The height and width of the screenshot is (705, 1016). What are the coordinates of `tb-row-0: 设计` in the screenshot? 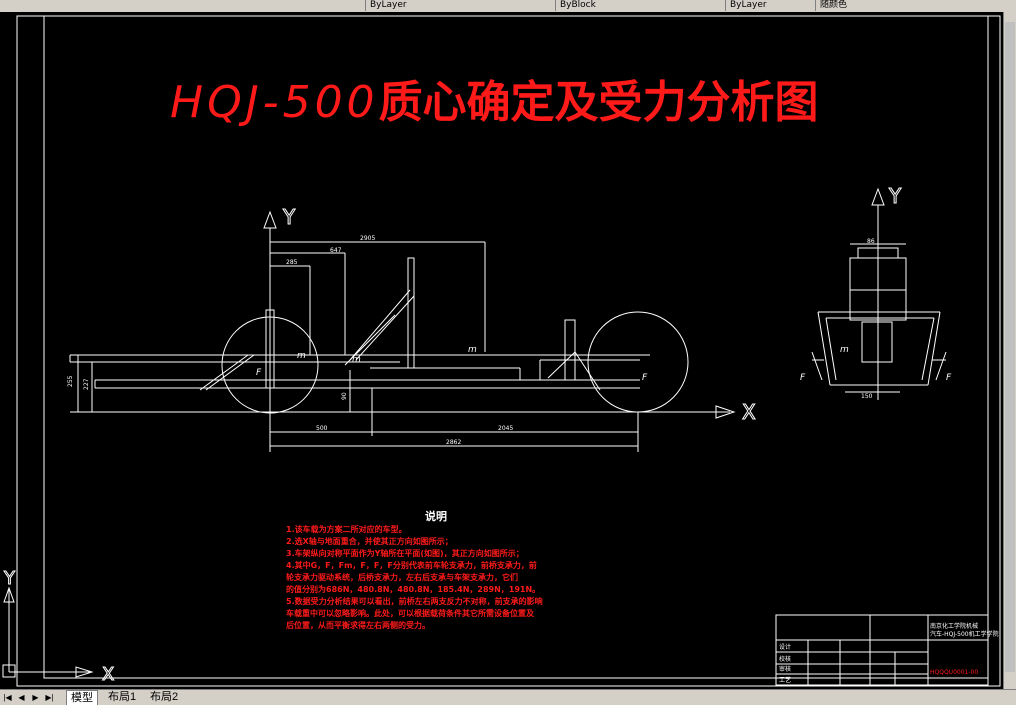 It's located at (785, 647).